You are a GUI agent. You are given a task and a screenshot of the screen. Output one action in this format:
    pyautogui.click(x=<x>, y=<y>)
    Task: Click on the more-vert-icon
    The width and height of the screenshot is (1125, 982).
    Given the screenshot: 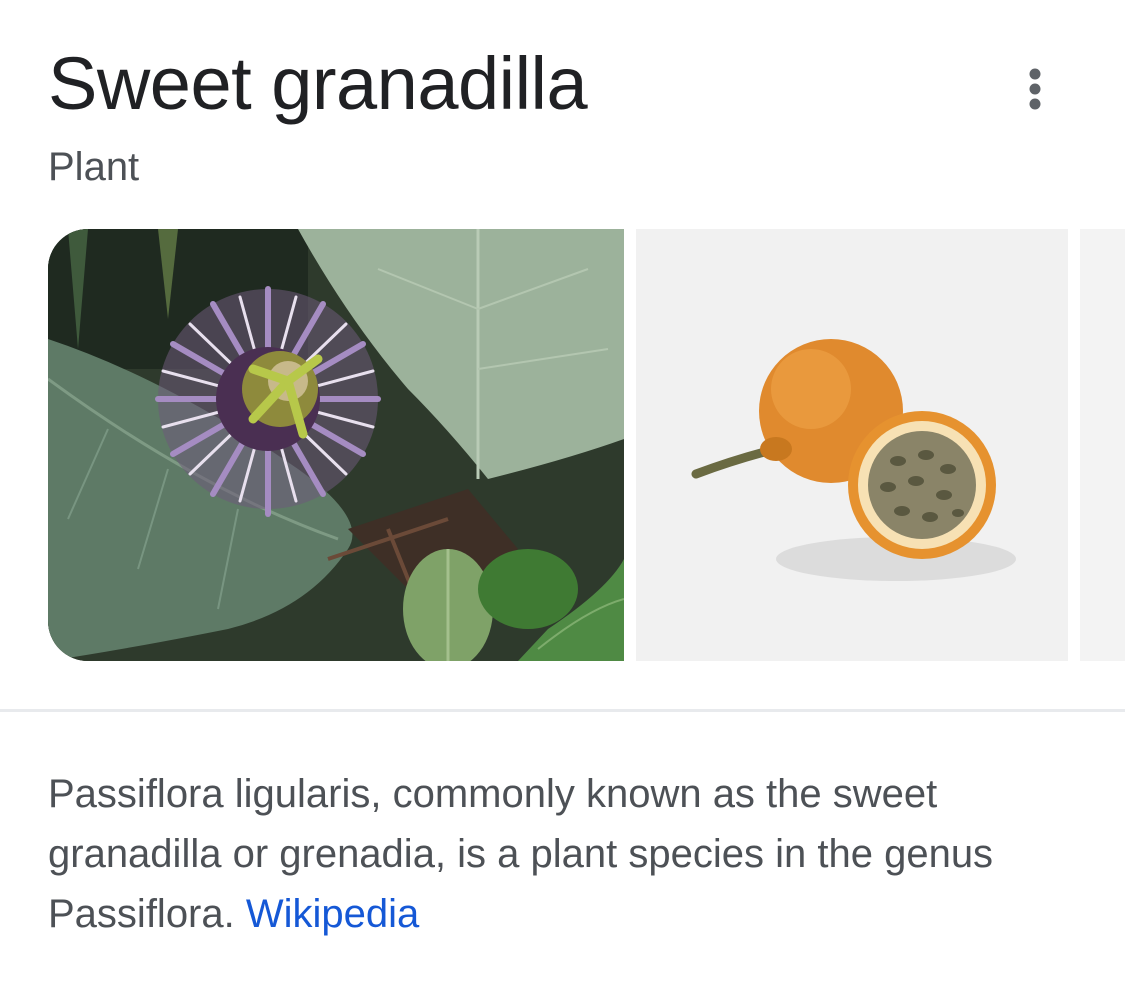 What is the action you would take?
    pyautogui.click(x=1035, y=89)
    